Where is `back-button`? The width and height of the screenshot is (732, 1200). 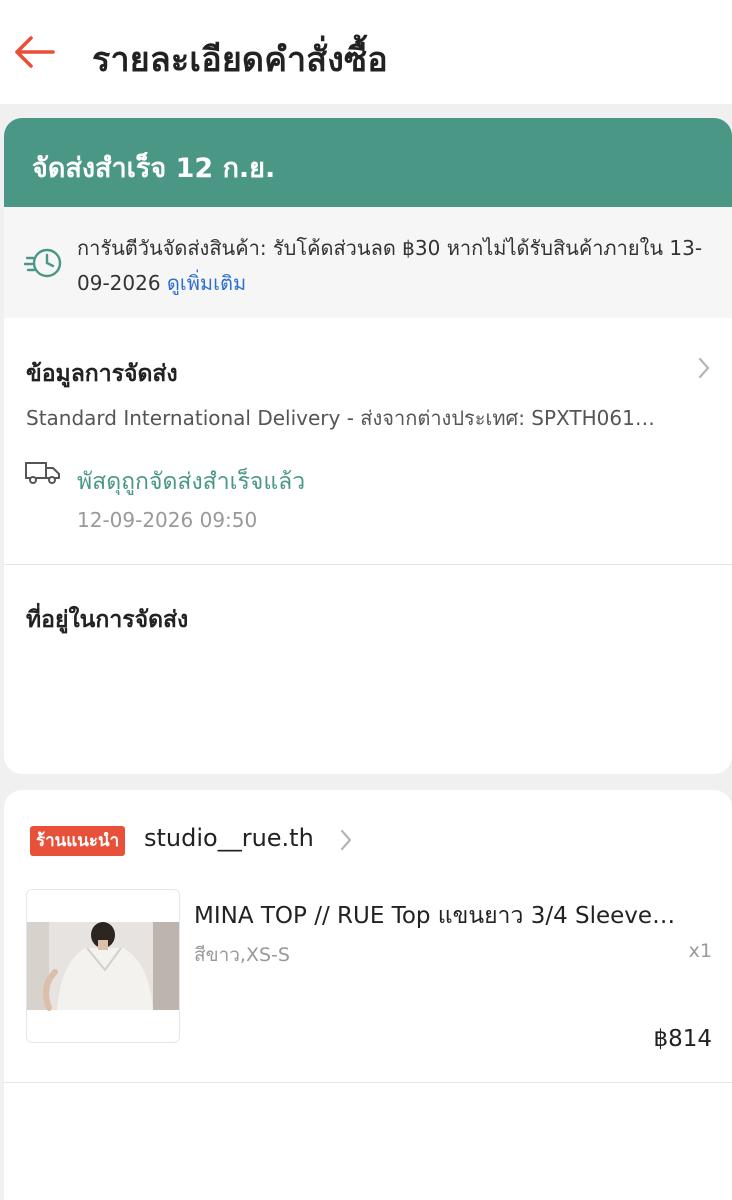
back-button is located at coordinates (34, 52).